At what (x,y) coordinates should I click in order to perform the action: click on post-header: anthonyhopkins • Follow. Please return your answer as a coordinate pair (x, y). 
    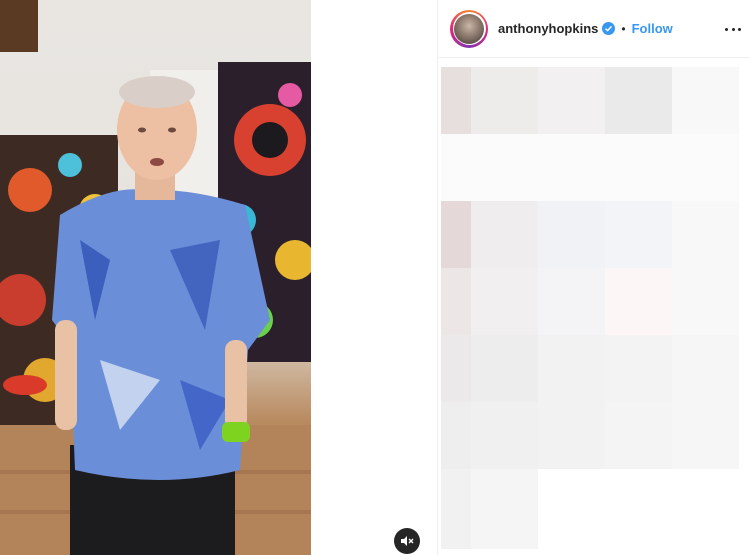
    Looking at the image, I should click on (594, 29).